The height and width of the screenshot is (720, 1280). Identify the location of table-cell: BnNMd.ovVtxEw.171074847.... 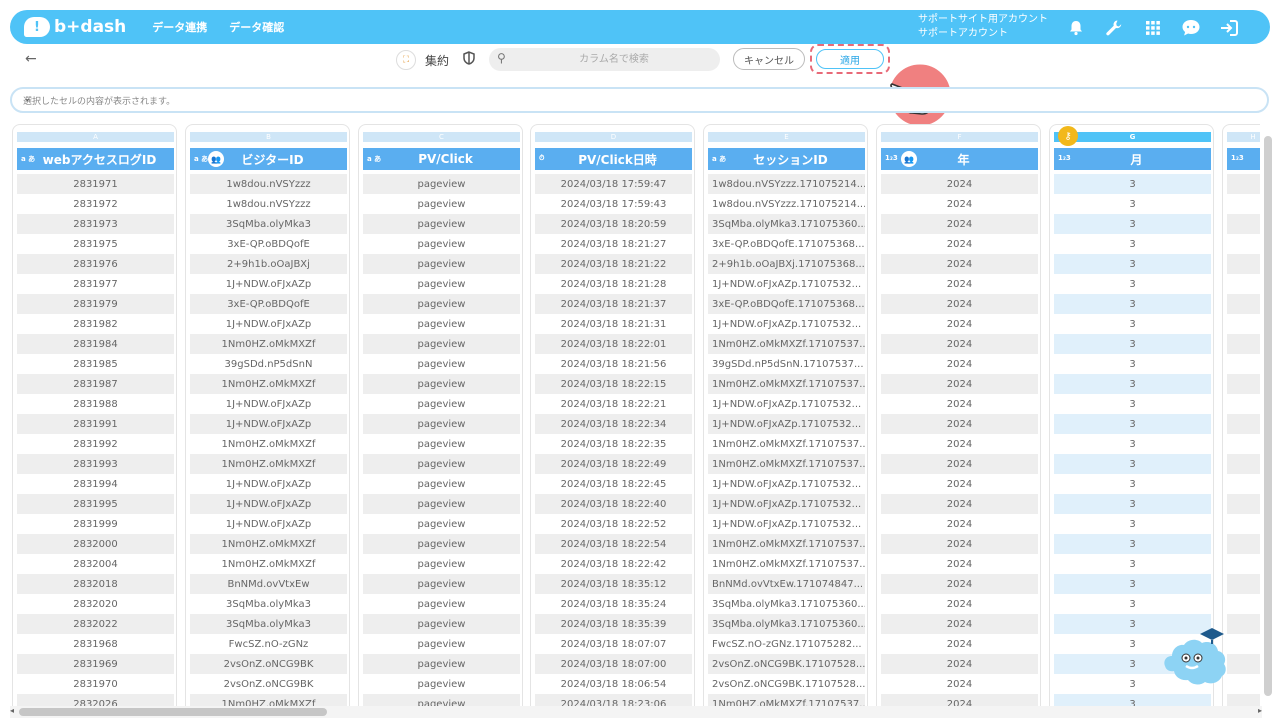
(786, 584).